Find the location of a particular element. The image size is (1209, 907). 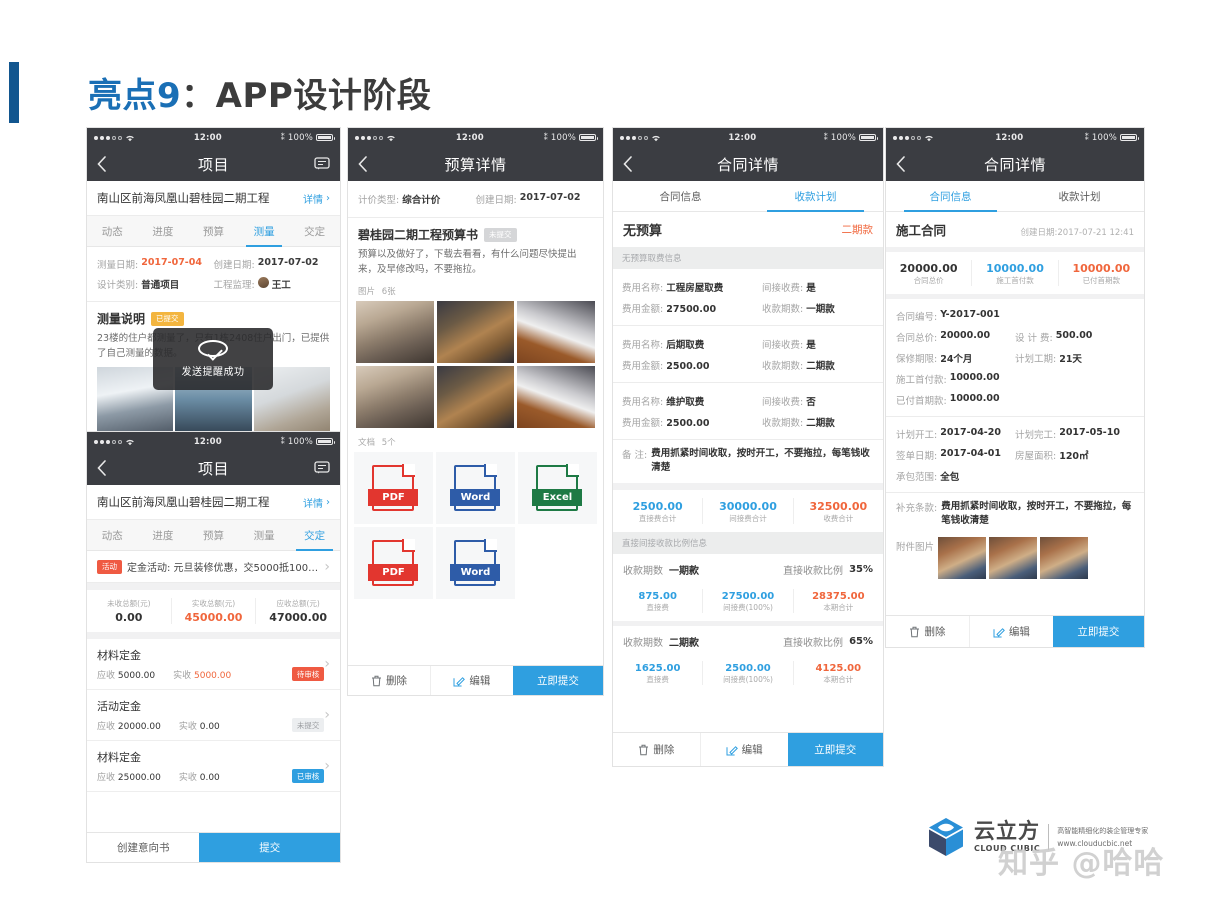

remark-row: 备 注: 费用抓紧时间收取，按时开工，不要拖拉，每笔钱收清楚 is located at coordinates (748, 461).